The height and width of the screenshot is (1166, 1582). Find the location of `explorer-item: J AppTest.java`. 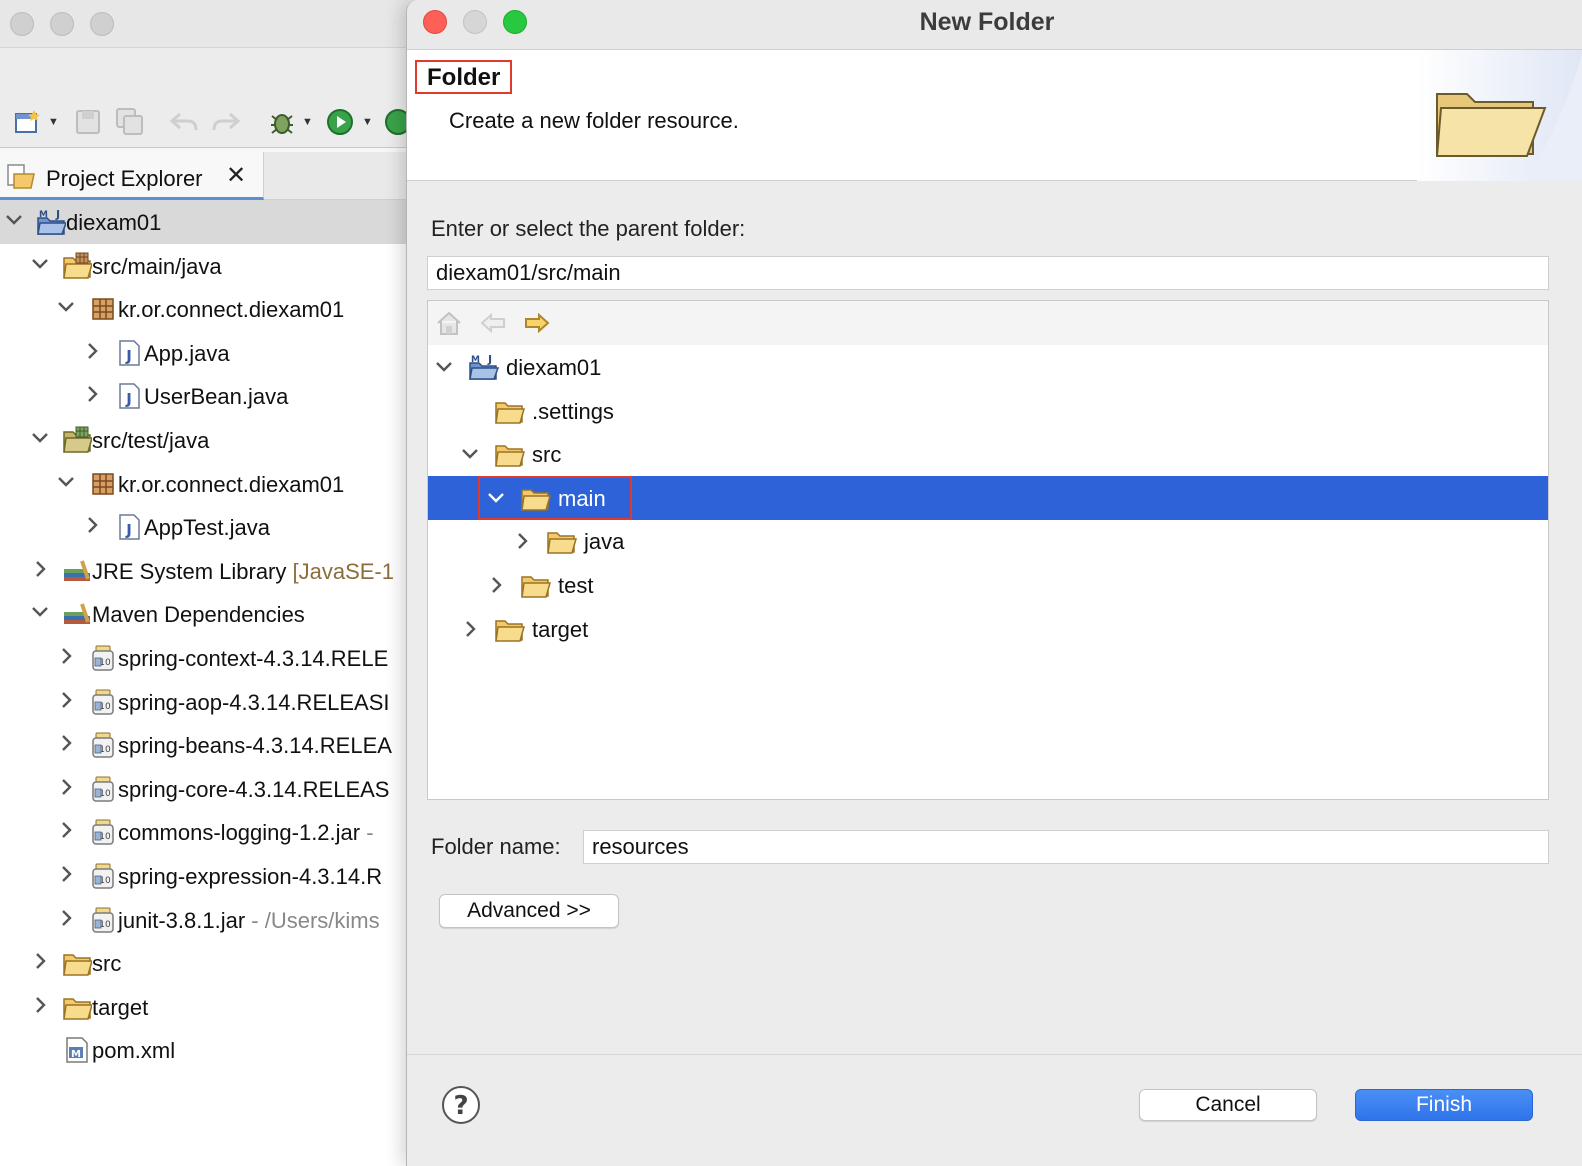

explorer-item: J AppTest.java is located at coordinates (210, 527).